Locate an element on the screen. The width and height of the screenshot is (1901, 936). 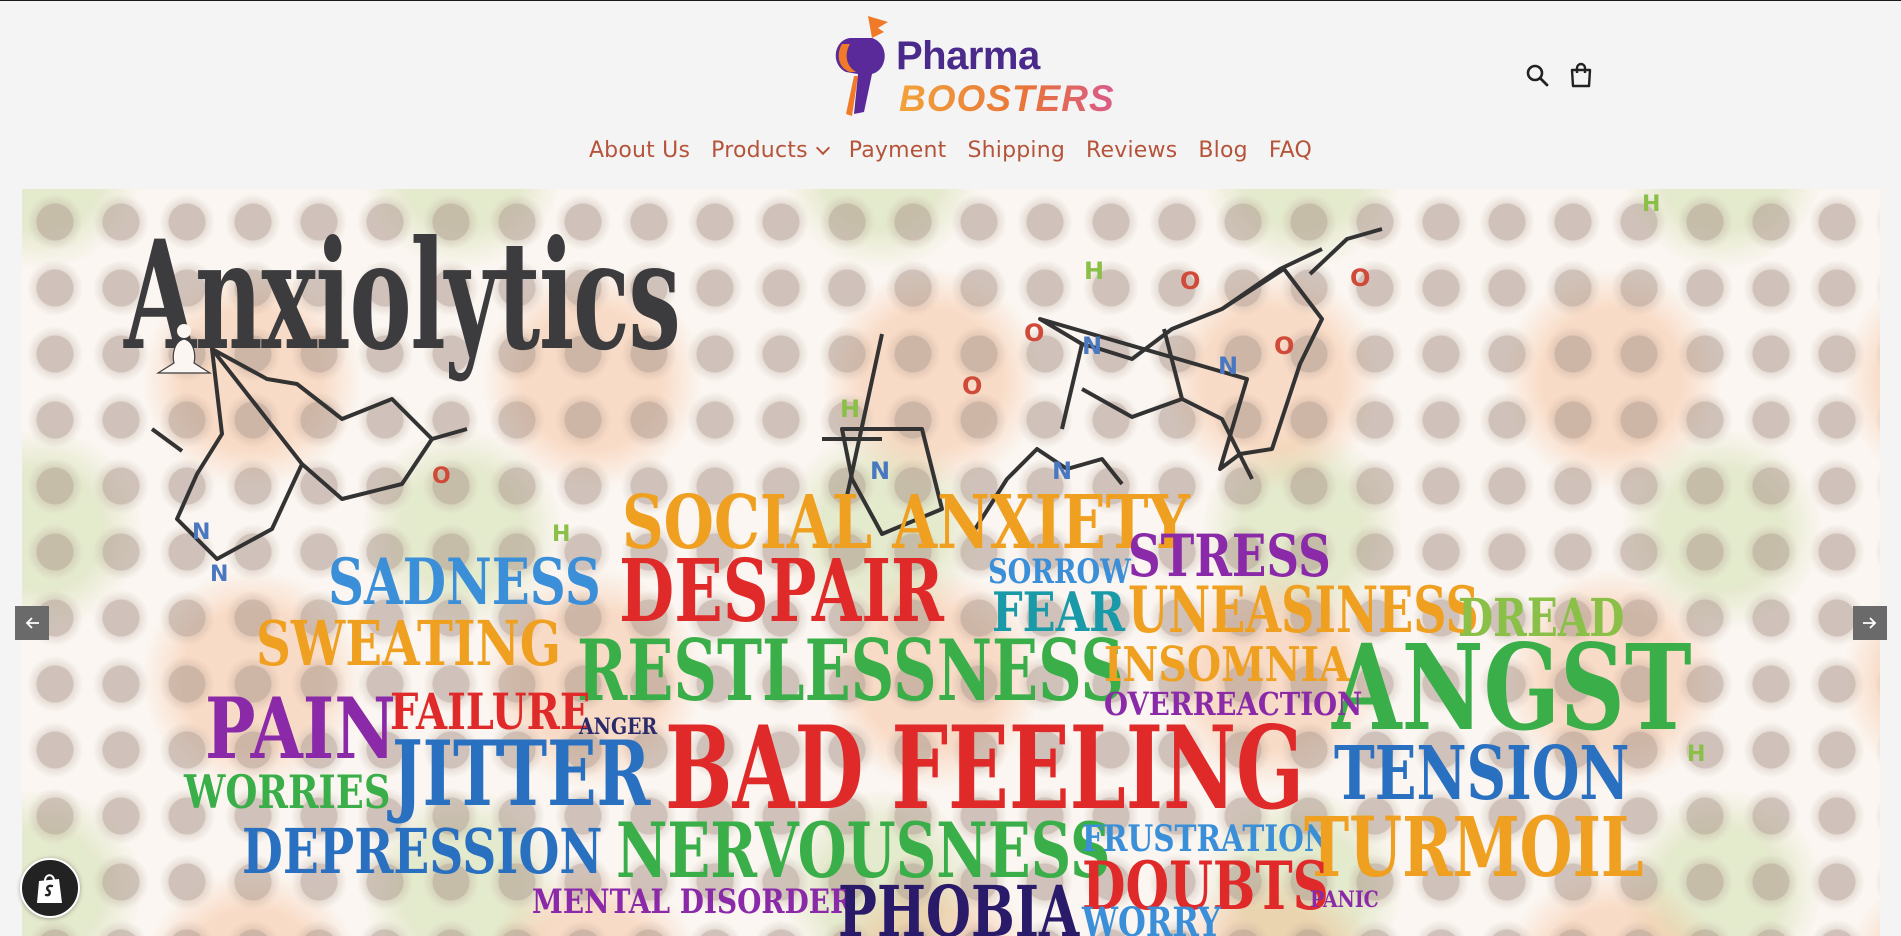
atom-o-6: O is located at coordinates (441, 476).